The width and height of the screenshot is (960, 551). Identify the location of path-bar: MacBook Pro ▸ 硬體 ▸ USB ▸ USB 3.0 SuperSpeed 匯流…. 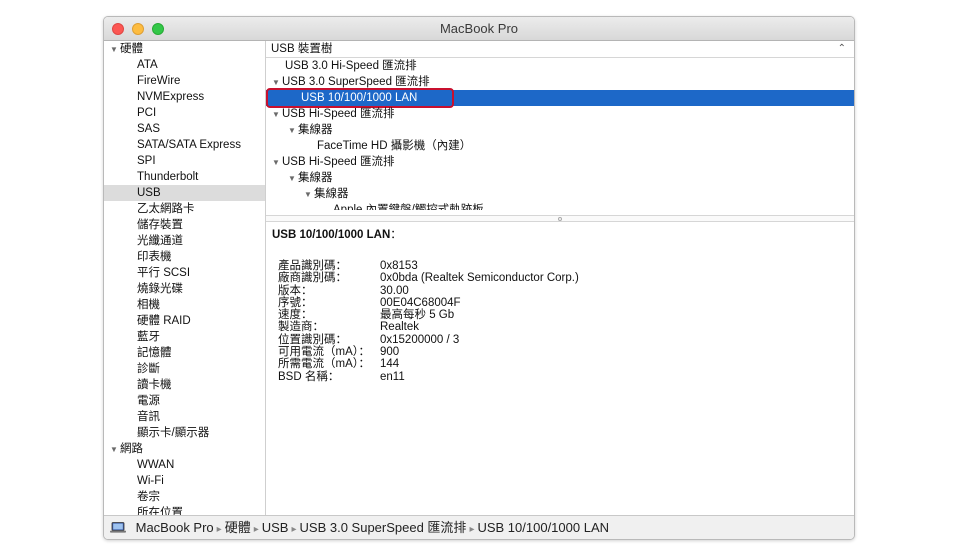
(479, 527).